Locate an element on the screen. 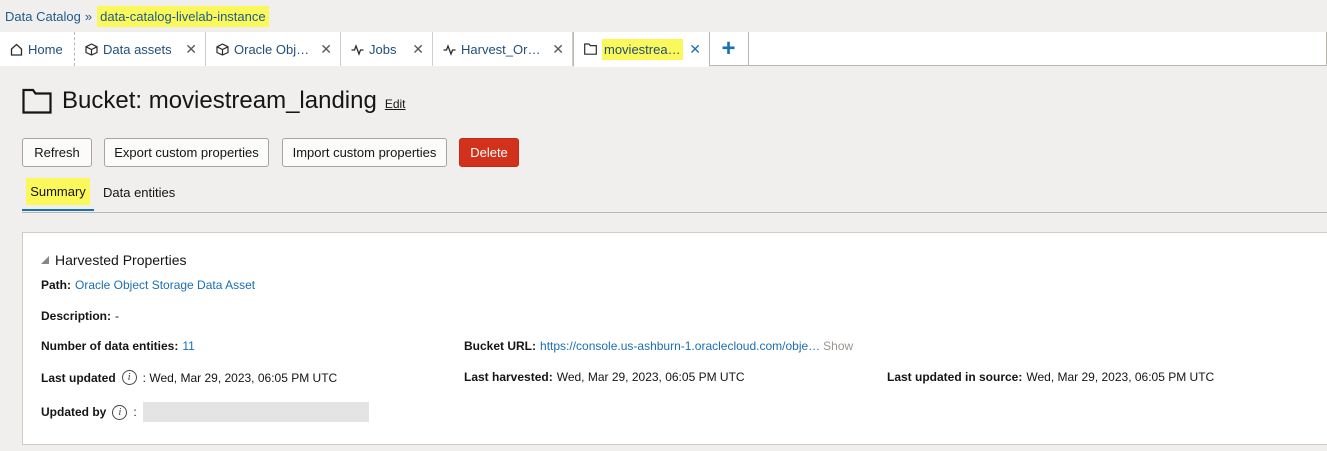 This screenshot has height=451, width=1327. num-entities-field: Number of data entities: 11 is located at coordinates (118, 346).